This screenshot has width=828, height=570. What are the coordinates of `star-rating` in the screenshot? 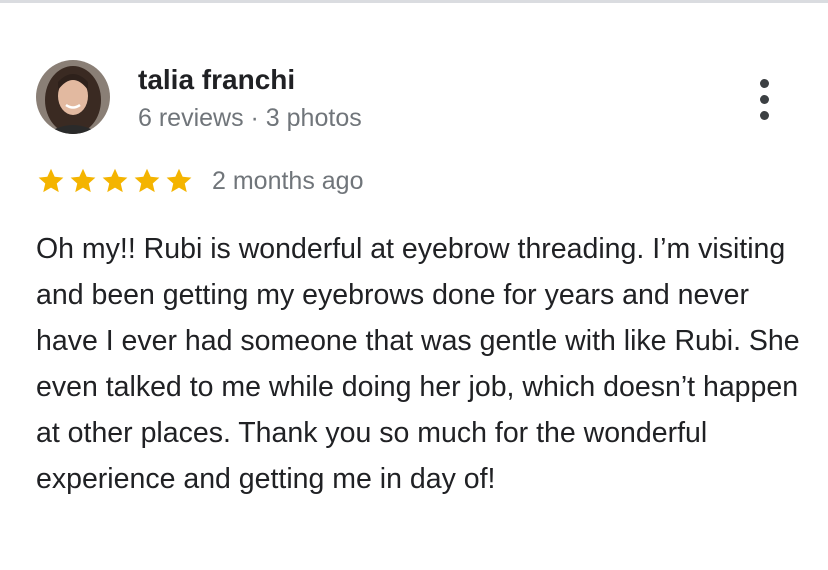 It's located at (115, 181).